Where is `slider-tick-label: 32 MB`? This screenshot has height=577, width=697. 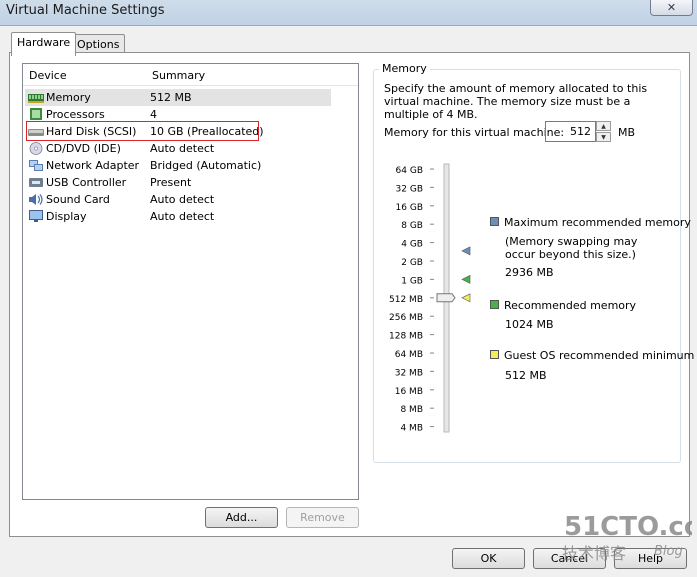
slider-tick-label: 32 MB is located at coordinates (409, 373).